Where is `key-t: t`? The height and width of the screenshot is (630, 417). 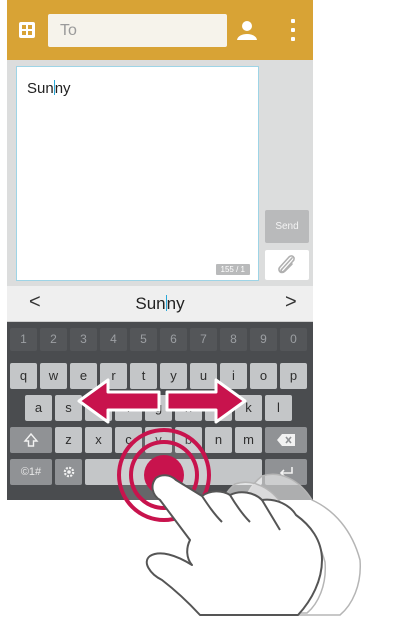
key-t: t is located at coordinates (143, 376).